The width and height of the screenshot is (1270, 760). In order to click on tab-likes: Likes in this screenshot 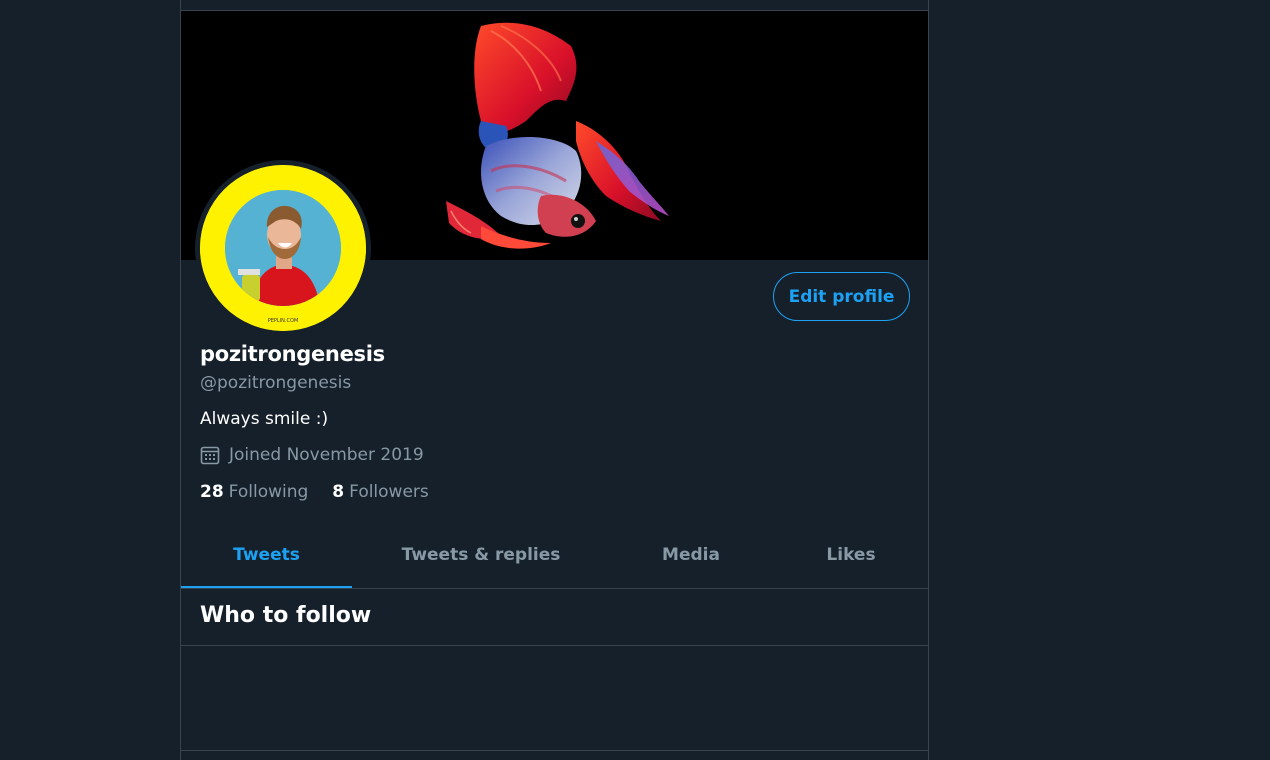, I will do `click(851, 554)`.